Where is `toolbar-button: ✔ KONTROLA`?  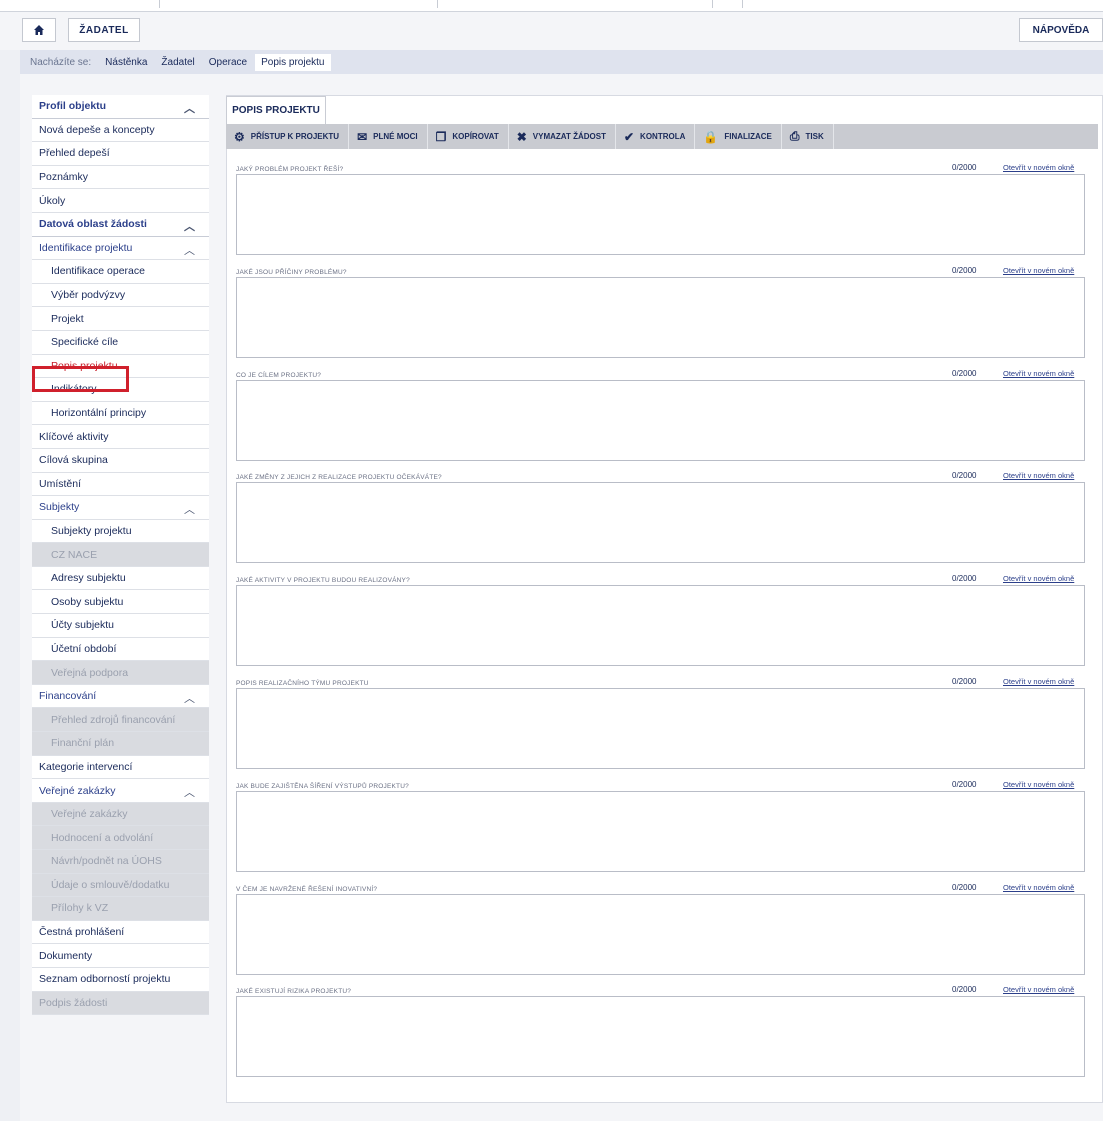
toolbar-button: ✔ KONTROLA is located at coordinates (659, 136).